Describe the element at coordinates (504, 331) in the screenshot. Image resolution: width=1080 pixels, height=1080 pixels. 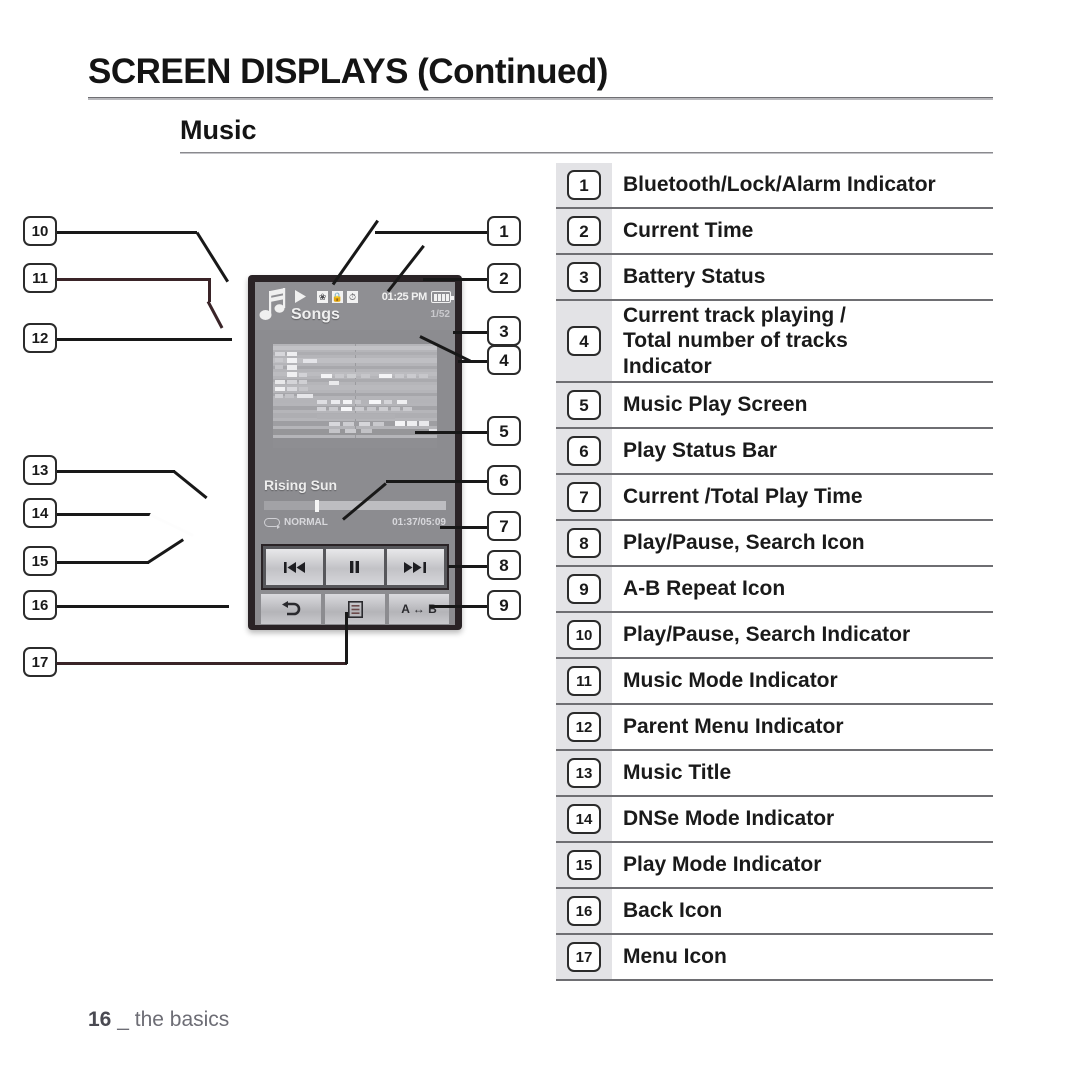
I see `callout-3: 3` at that location.